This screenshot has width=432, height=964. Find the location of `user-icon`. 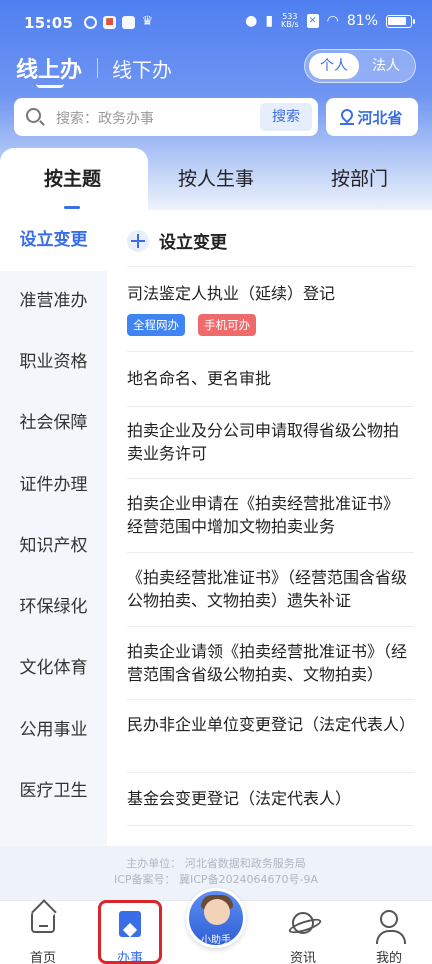

user-icon is located at coordinates (391, 927).